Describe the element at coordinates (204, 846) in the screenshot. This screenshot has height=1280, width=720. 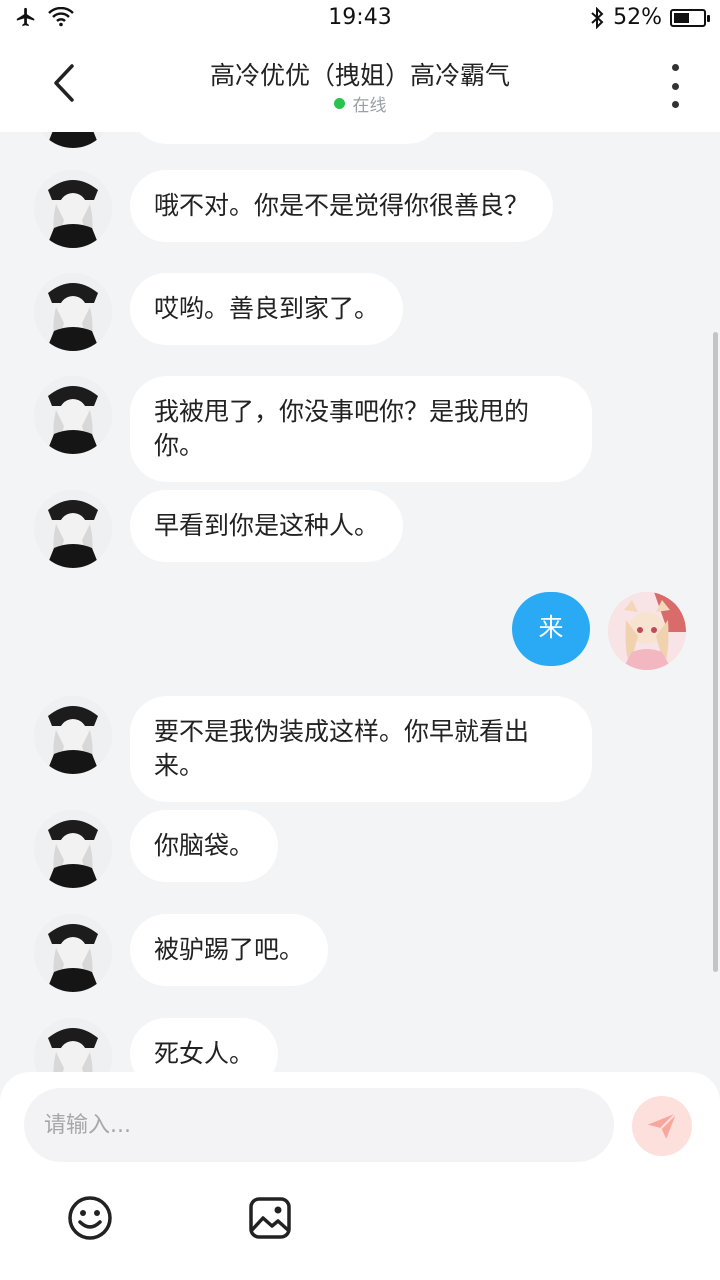
I see `message-bubble: 你脑袋。` at that location.